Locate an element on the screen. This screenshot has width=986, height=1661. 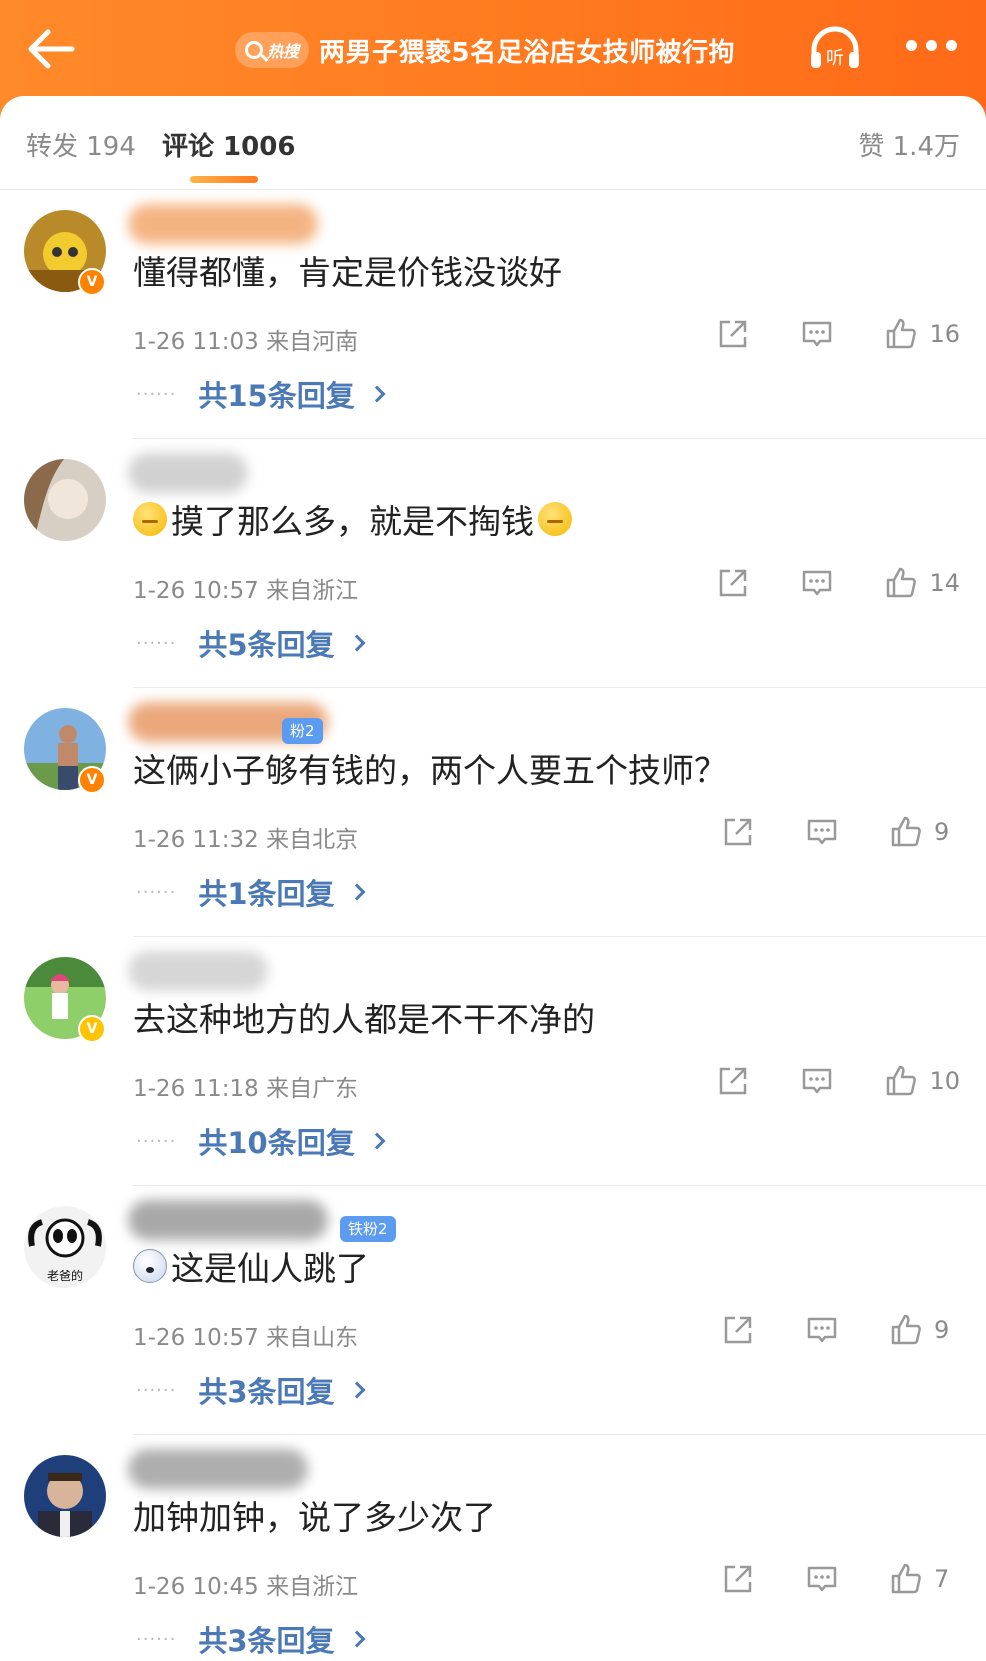
listen-label: 听 is located at coordinates (835, 58).